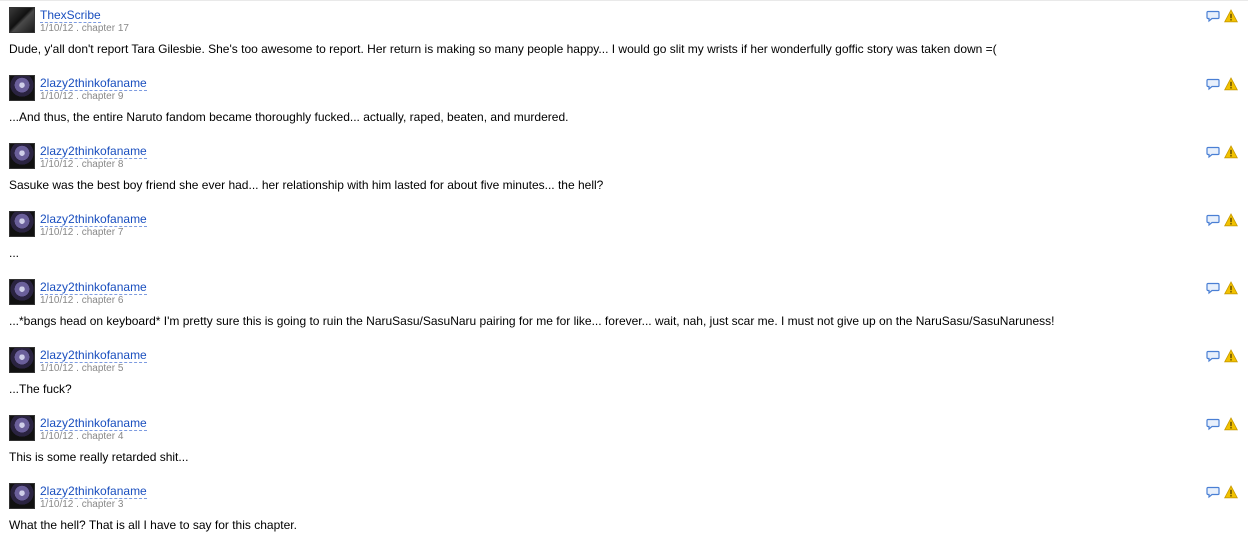 The width and height of the screenshot is (1248, 547). I want to click on review-text: ...The fuck?, so click(40, 389).